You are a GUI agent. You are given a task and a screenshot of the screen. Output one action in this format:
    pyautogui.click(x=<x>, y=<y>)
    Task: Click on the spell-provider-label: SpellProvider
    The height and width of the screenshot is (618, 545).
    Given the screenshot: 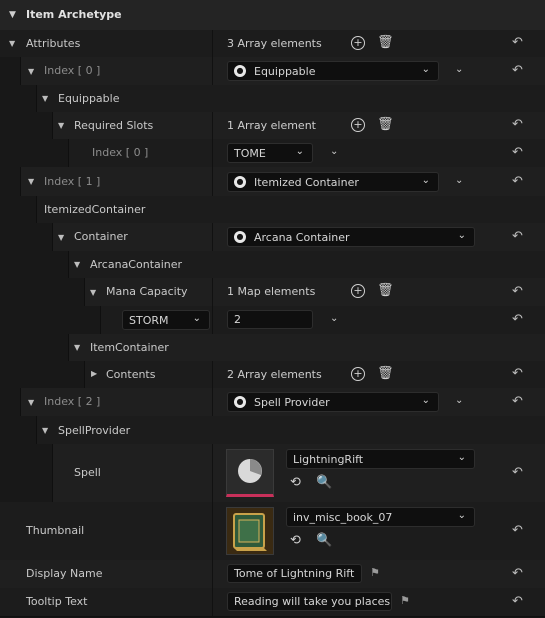 What is the action you would take?
    pyautogui.click(x=94, y=430)
    